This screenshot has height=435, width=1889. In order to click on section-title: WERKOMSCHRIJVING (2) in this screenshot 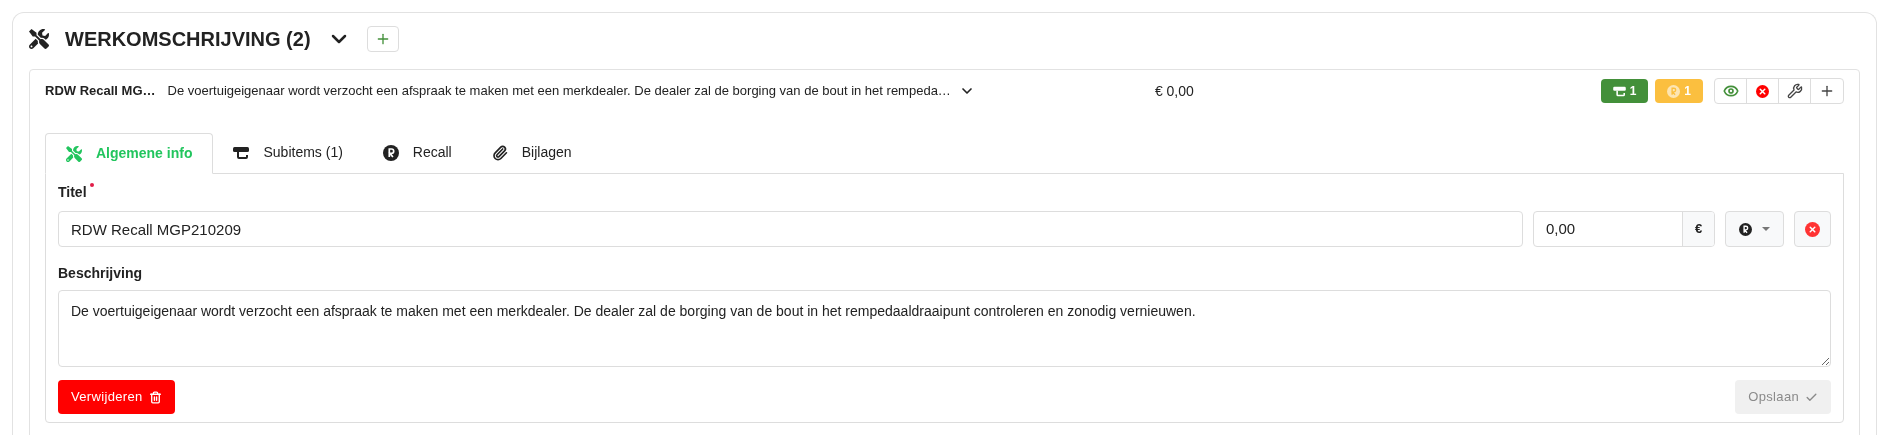, I will do `click(188, 39)`.